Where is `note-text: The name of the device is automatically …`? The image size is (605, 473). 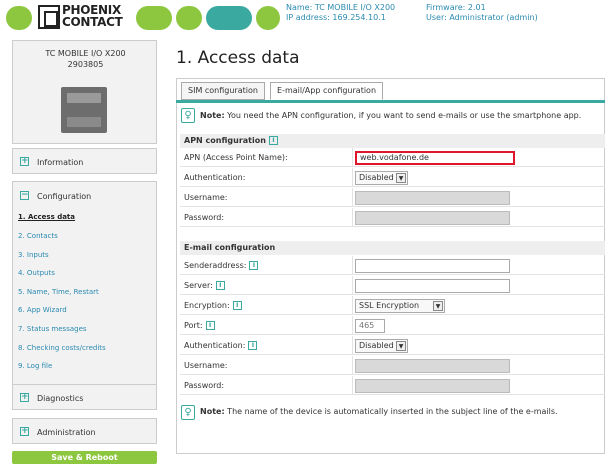
note-text: The name of the device is automatically … is located at coordinates (391, 411).